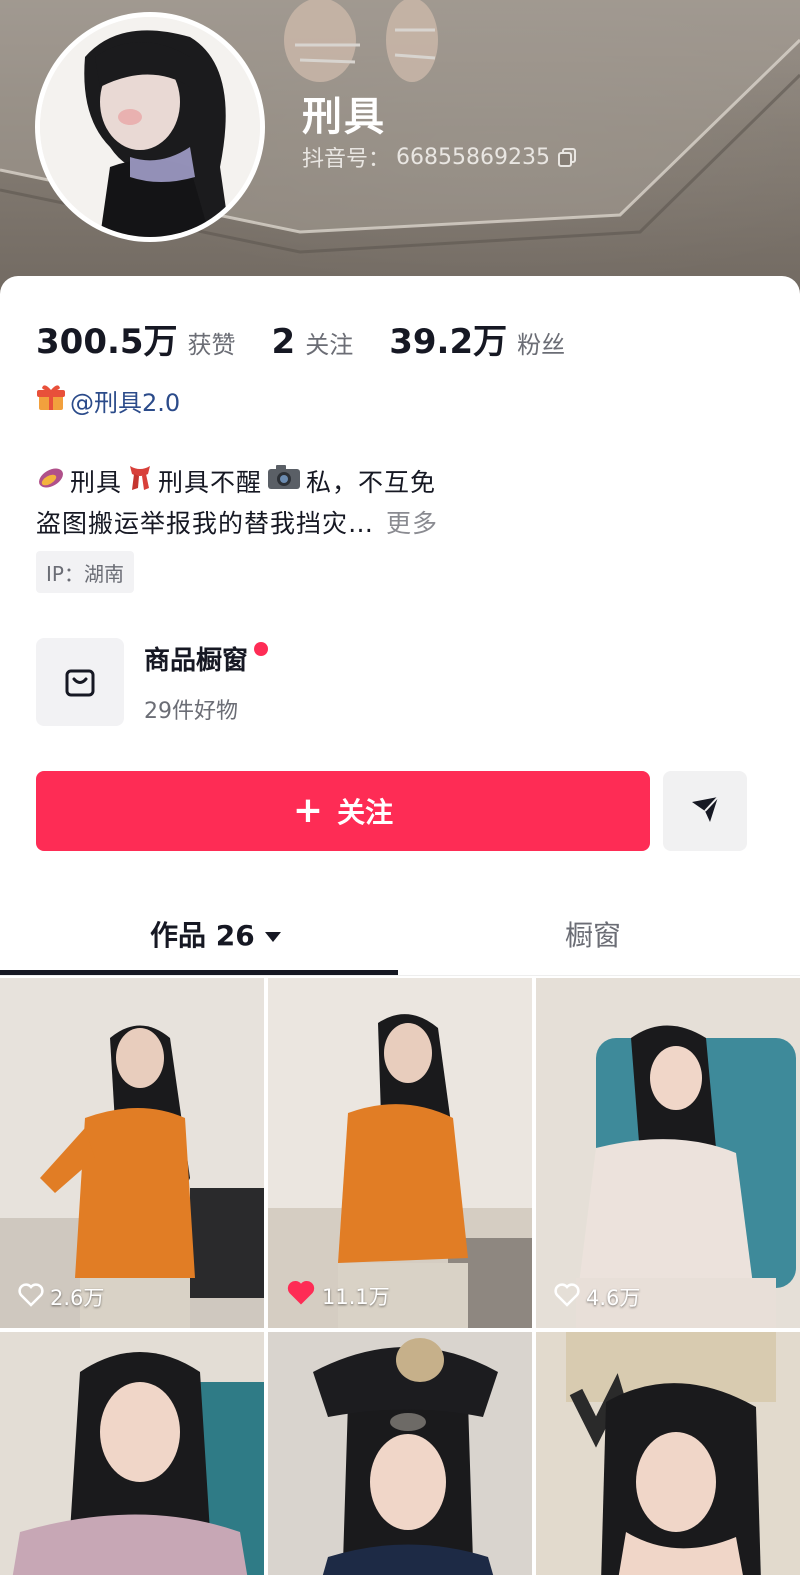 The width and height of the screenshot is (800, 1575). What do you see at coordinates (567, 157) in the screenshot?
I see `copy-icon` at bounding box center [567, 157].